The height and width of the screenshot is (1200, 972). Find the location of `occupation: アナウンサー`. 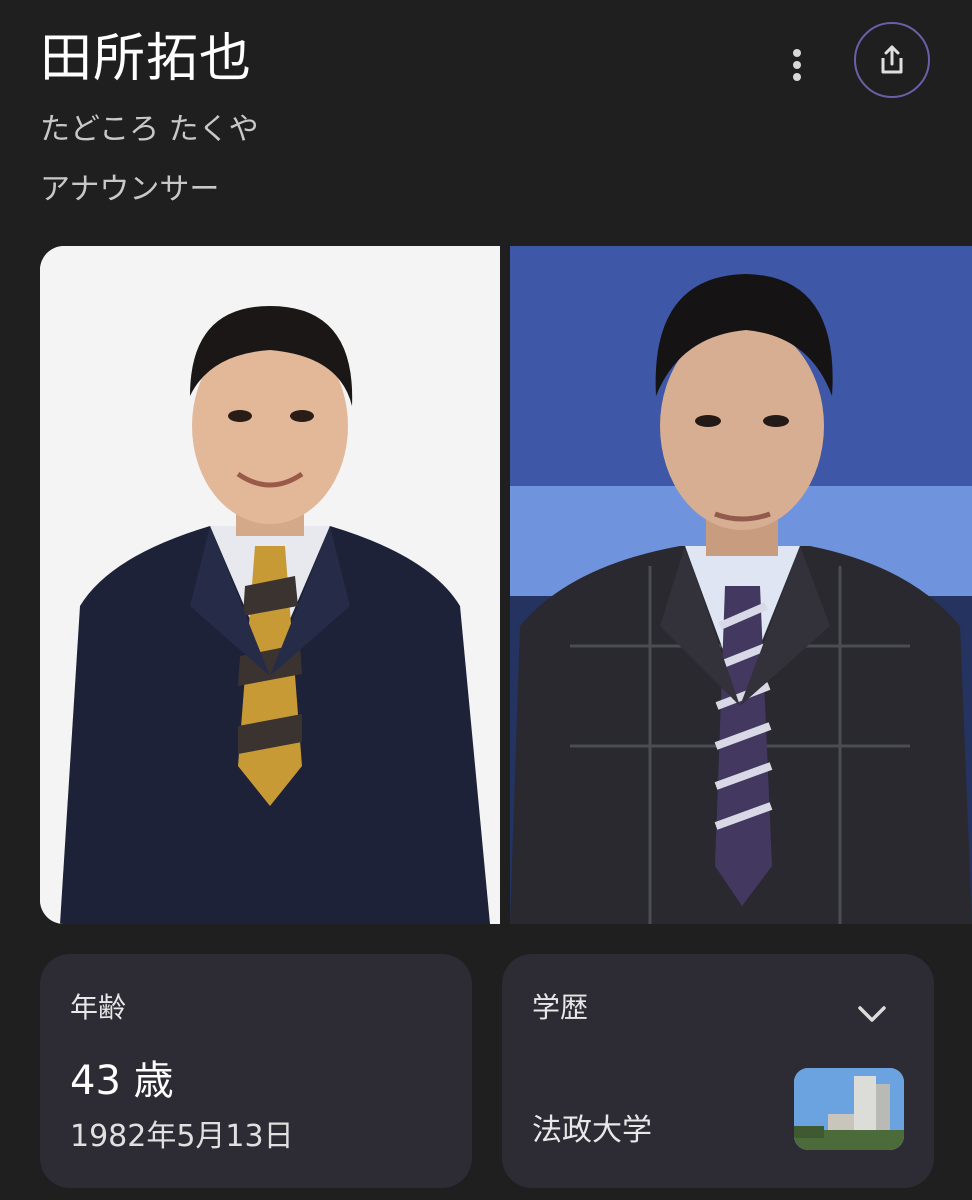

occupation: アナウンサー is located at coordinates (130, 189).